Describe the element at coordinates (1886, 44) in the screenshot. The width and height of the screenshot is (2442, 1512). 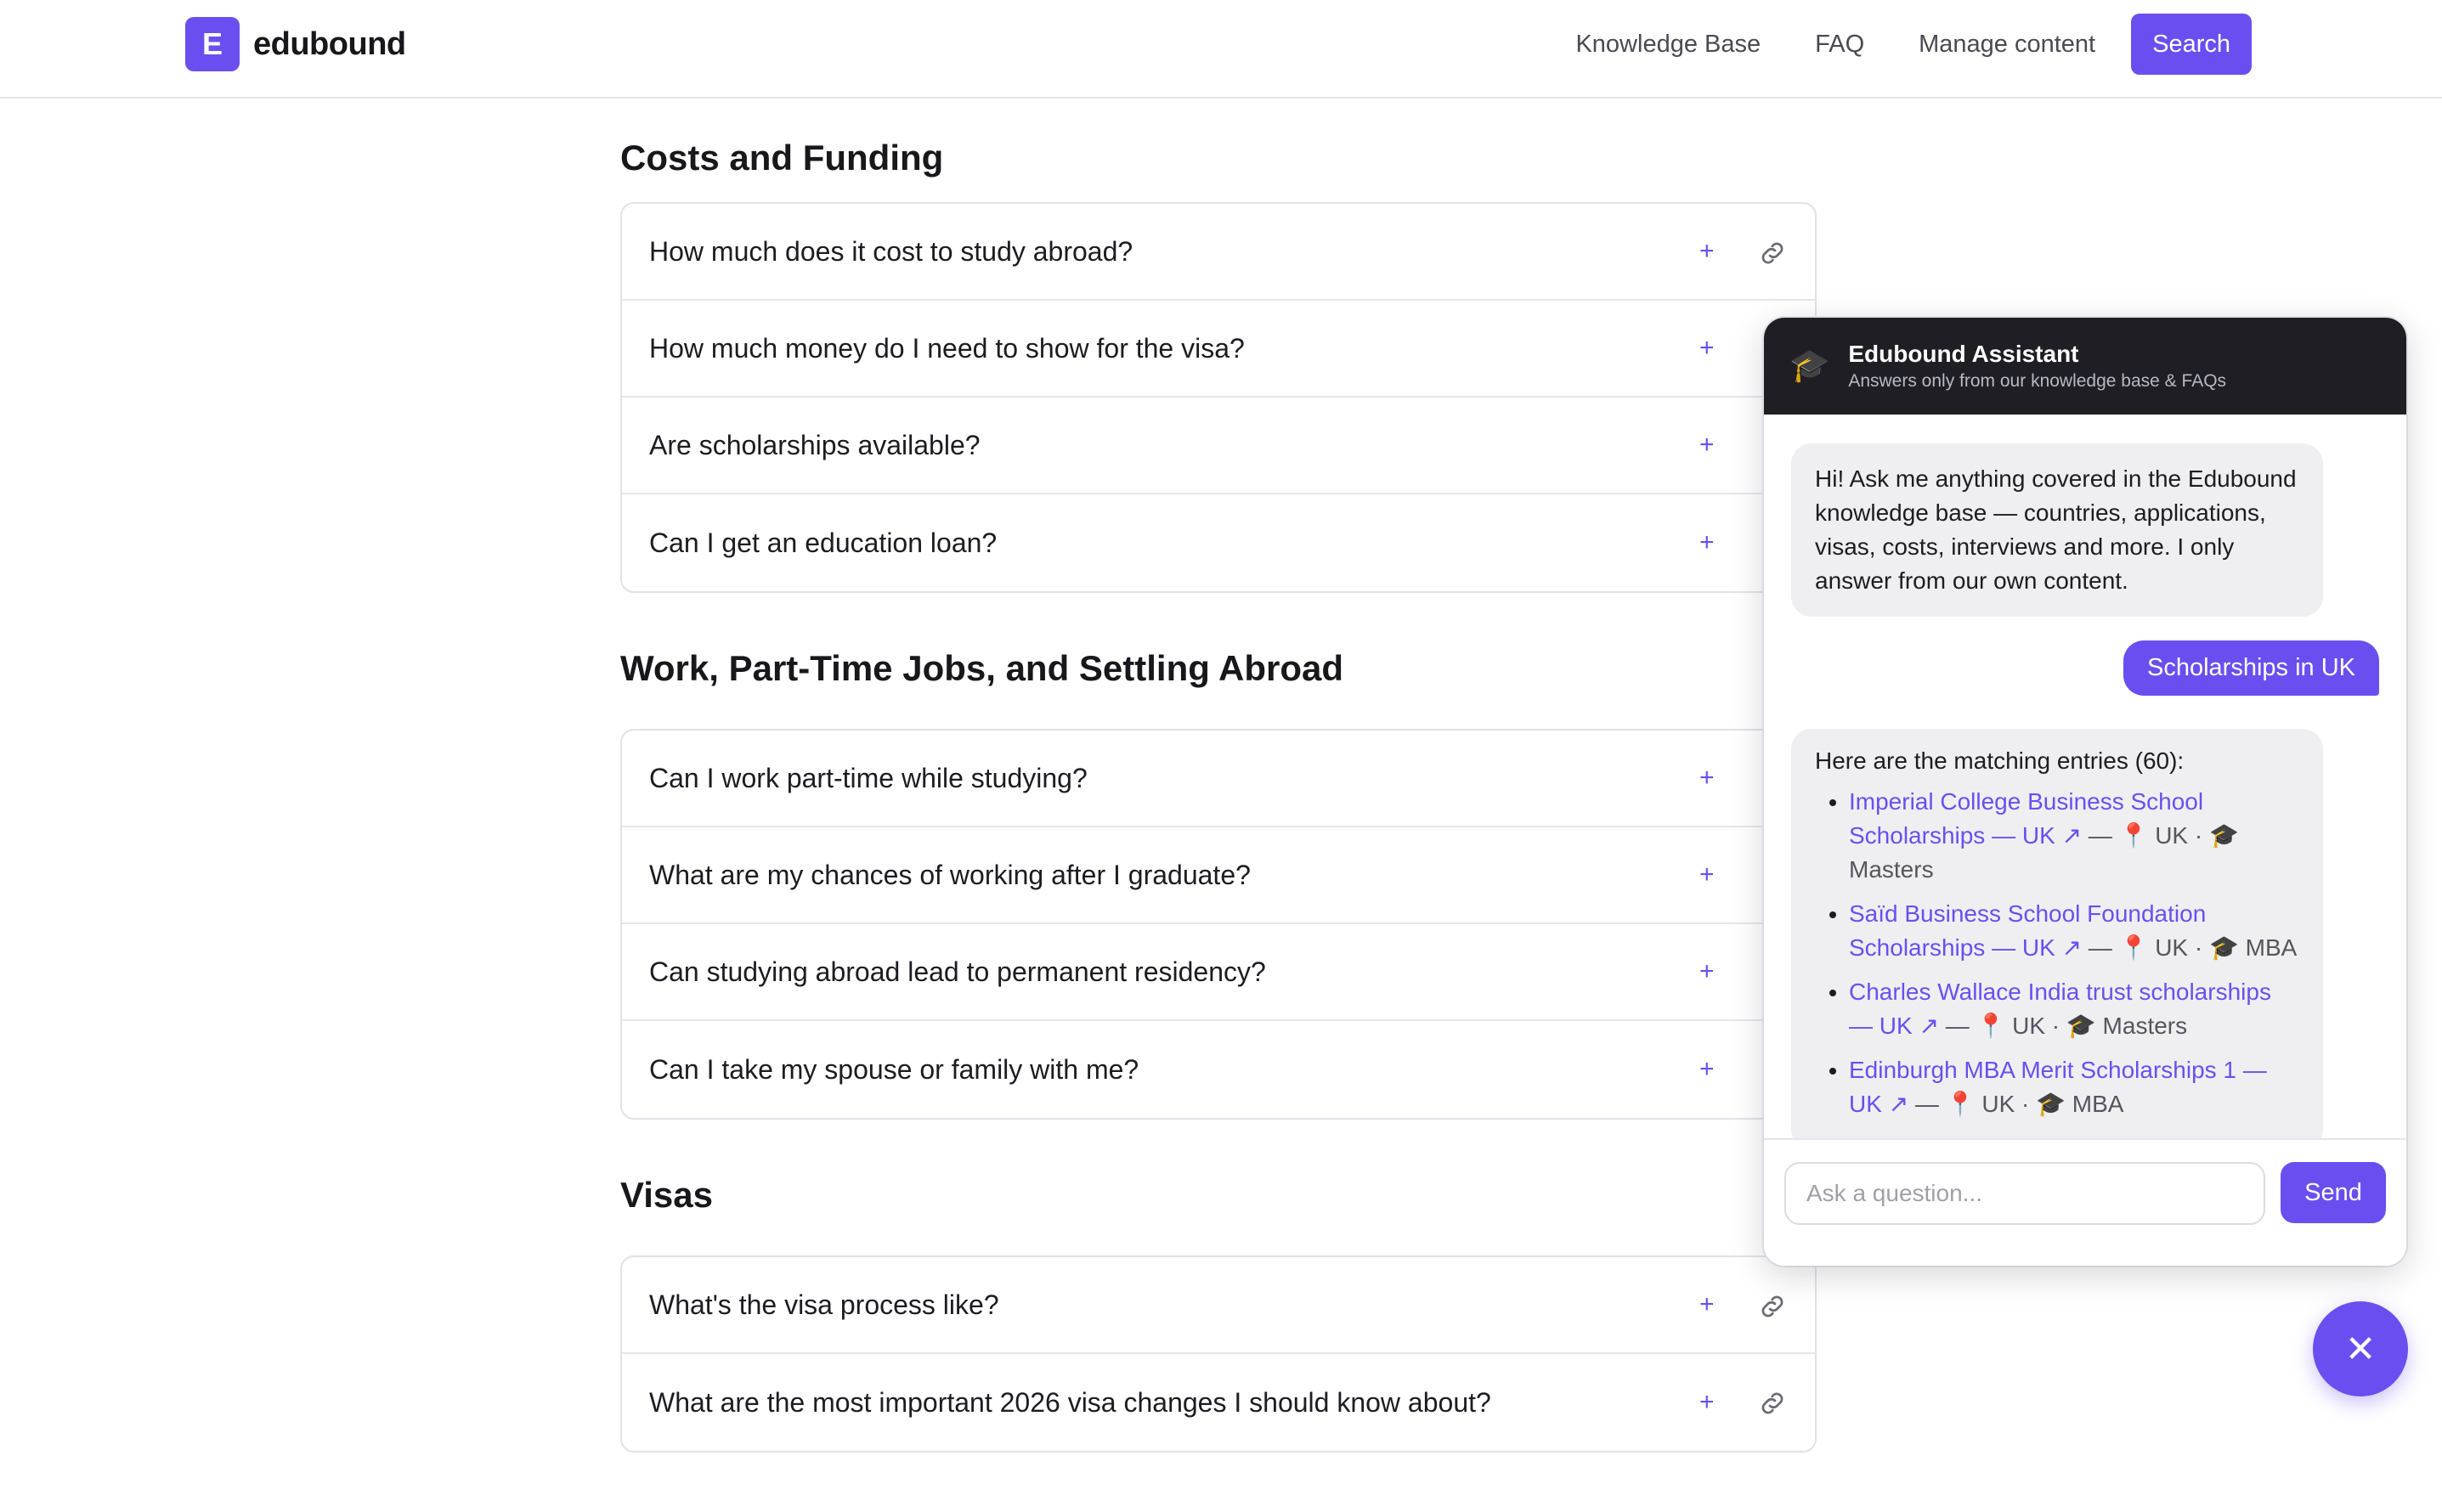
I see `main-nav: Knowledge Base FAQ Manage content Search` at that location.